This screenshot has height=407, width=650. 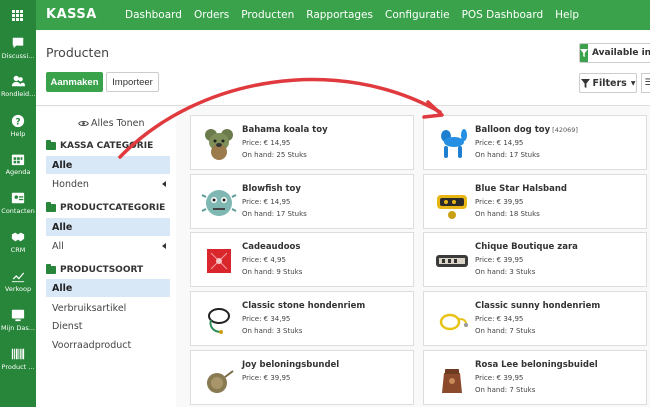 I want to click on chat-icon, so click(x=18, y=43).